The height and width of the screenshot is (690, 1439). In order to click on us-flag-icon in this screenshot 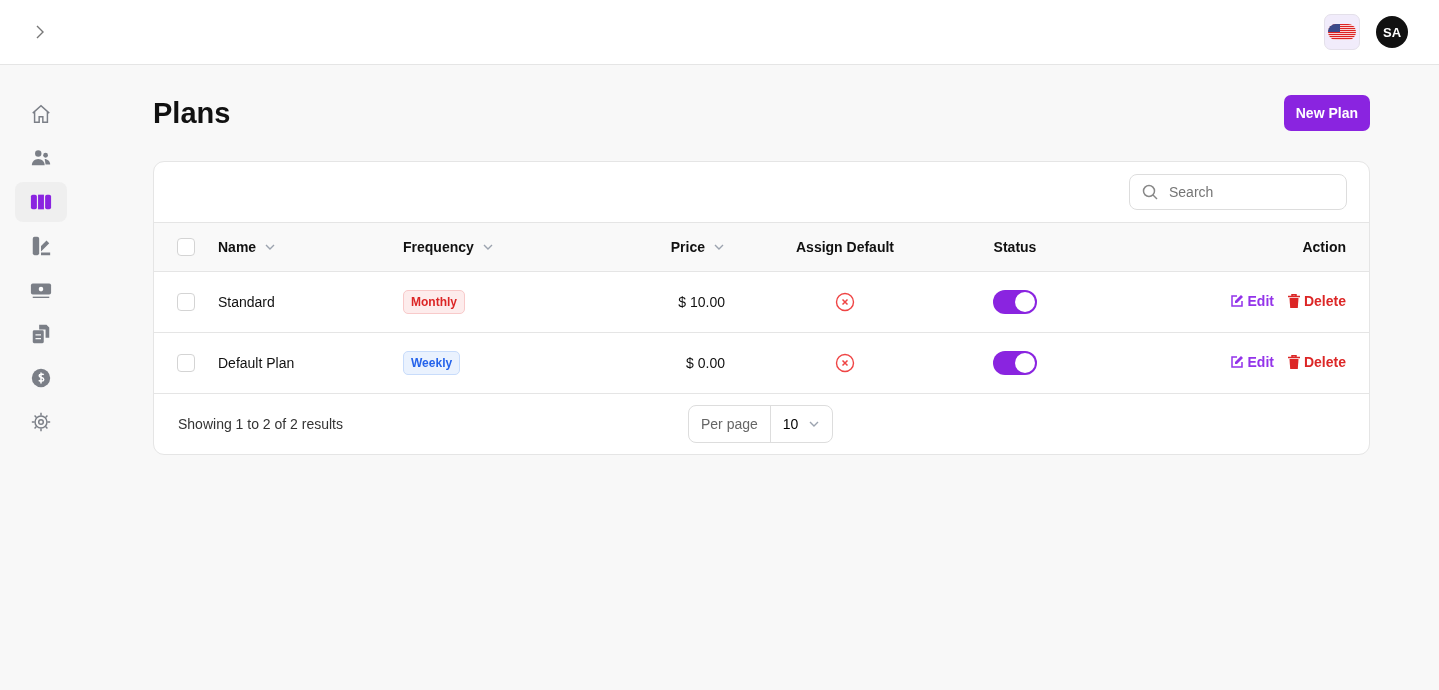, I will do `click(1342, 32)`.